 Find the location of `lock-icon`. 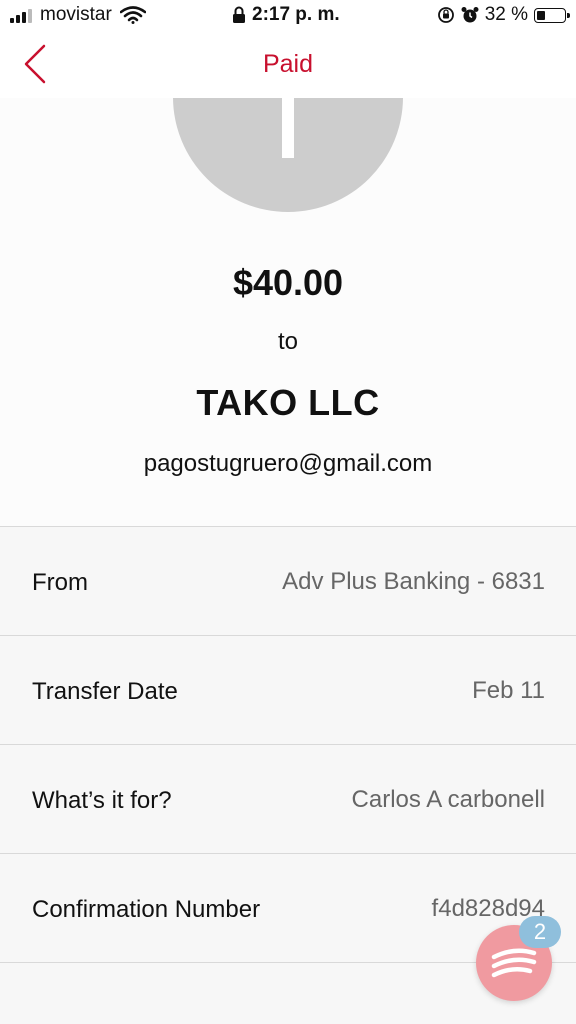

lock-icon is located at coordinates (239, 14).